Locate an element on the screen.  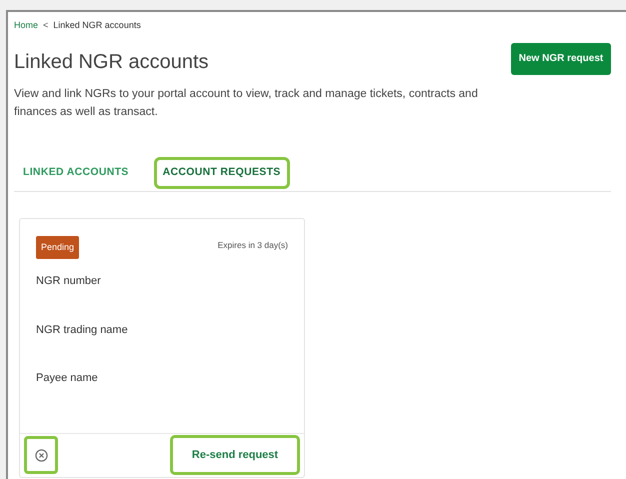
field-label: Payee name is located at coordinates (67, 378).